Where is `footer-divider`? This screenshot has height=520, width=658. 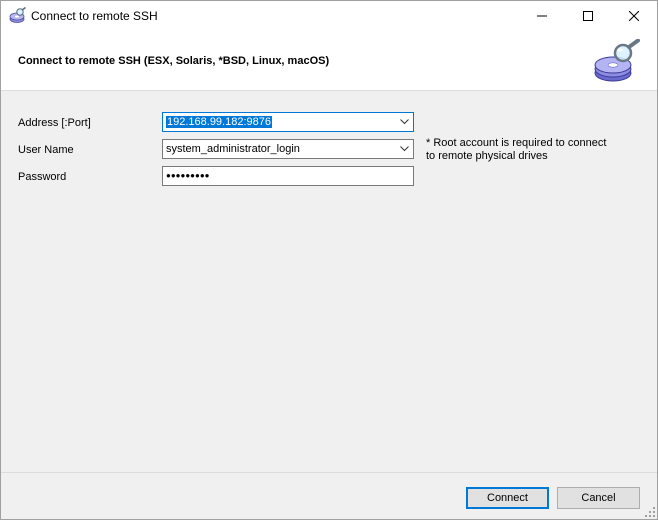 footer-divider is located at coordinates (329, 472).